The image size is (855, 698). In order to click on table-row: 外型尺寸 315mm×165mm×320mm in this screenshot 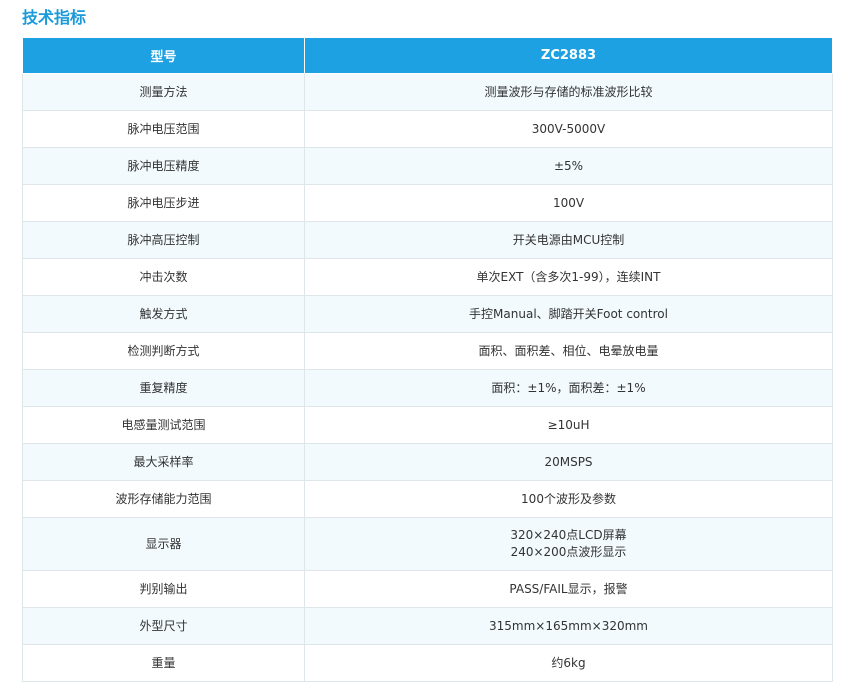, I will do `click(427, 626)`.